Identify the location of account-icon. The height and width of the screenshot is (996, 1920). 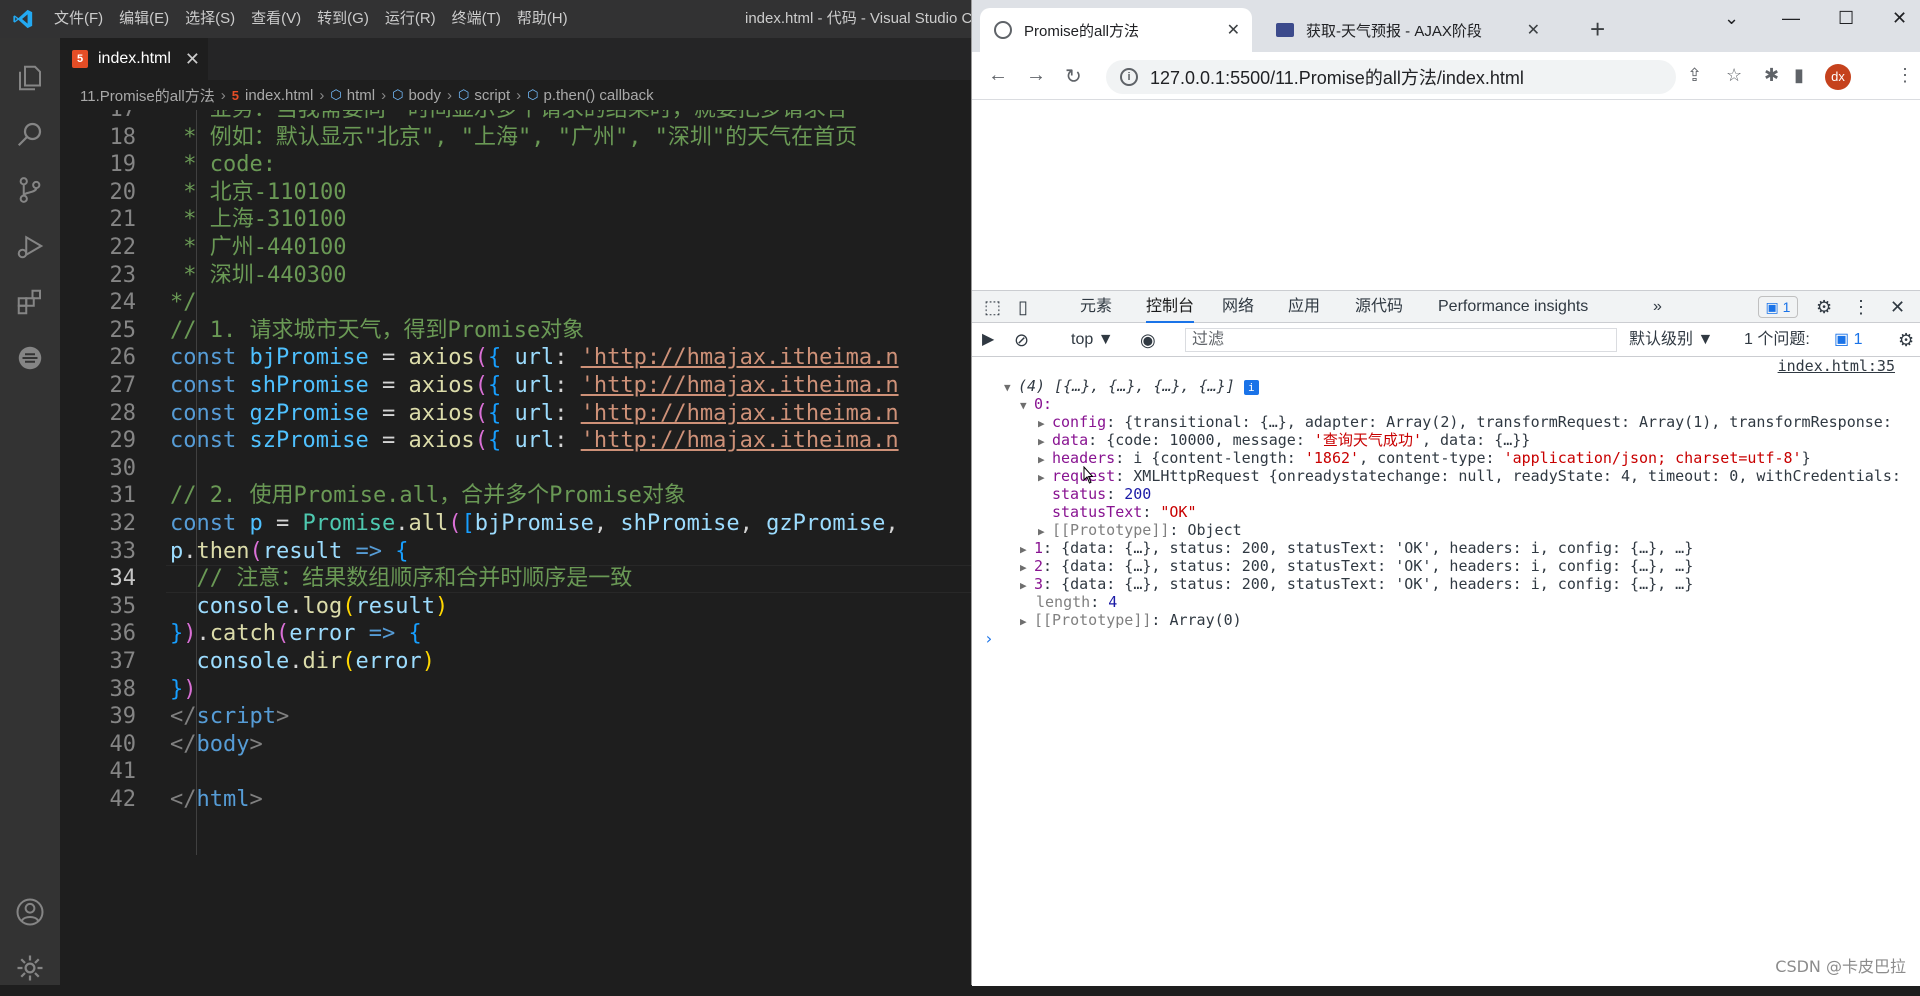
(30, 912).